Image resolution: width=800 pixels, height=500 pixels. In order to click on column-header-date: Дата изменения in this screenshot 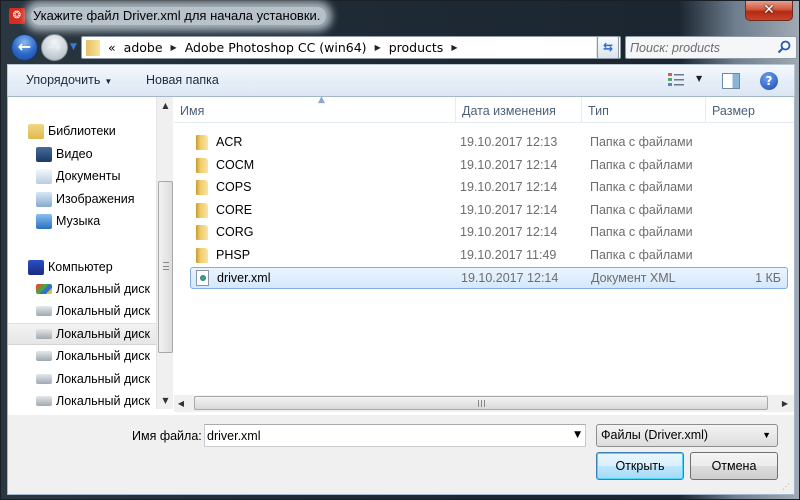, I will do `click(519, 110)`.